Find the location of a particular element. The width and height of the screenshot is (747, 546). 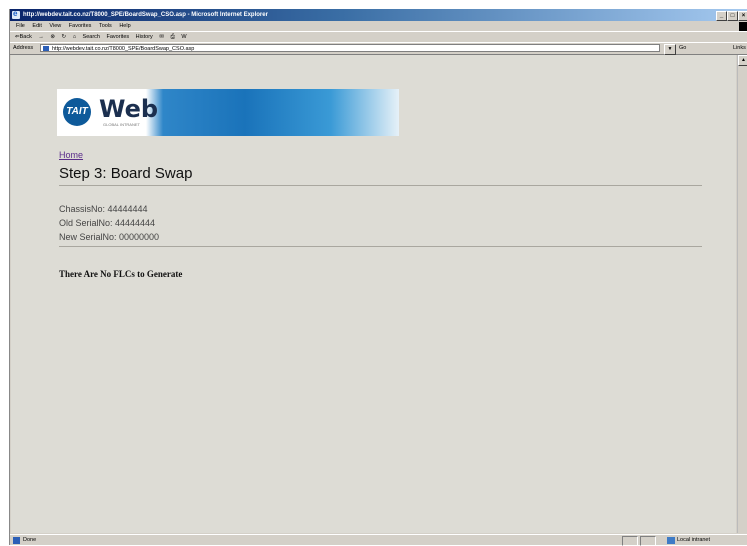

back-button: ⇐Back is located at coordinates (23, 37).